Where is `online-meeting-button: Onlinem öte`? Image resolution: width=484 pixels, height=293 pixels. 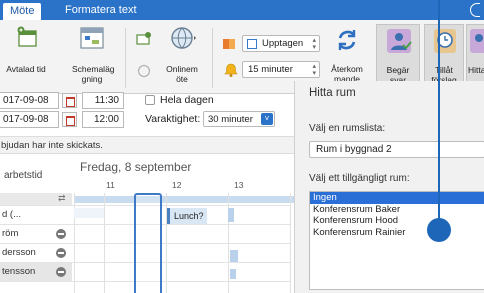 online-meeting-button: Onlinem öte is located at coordinates (182, 57).